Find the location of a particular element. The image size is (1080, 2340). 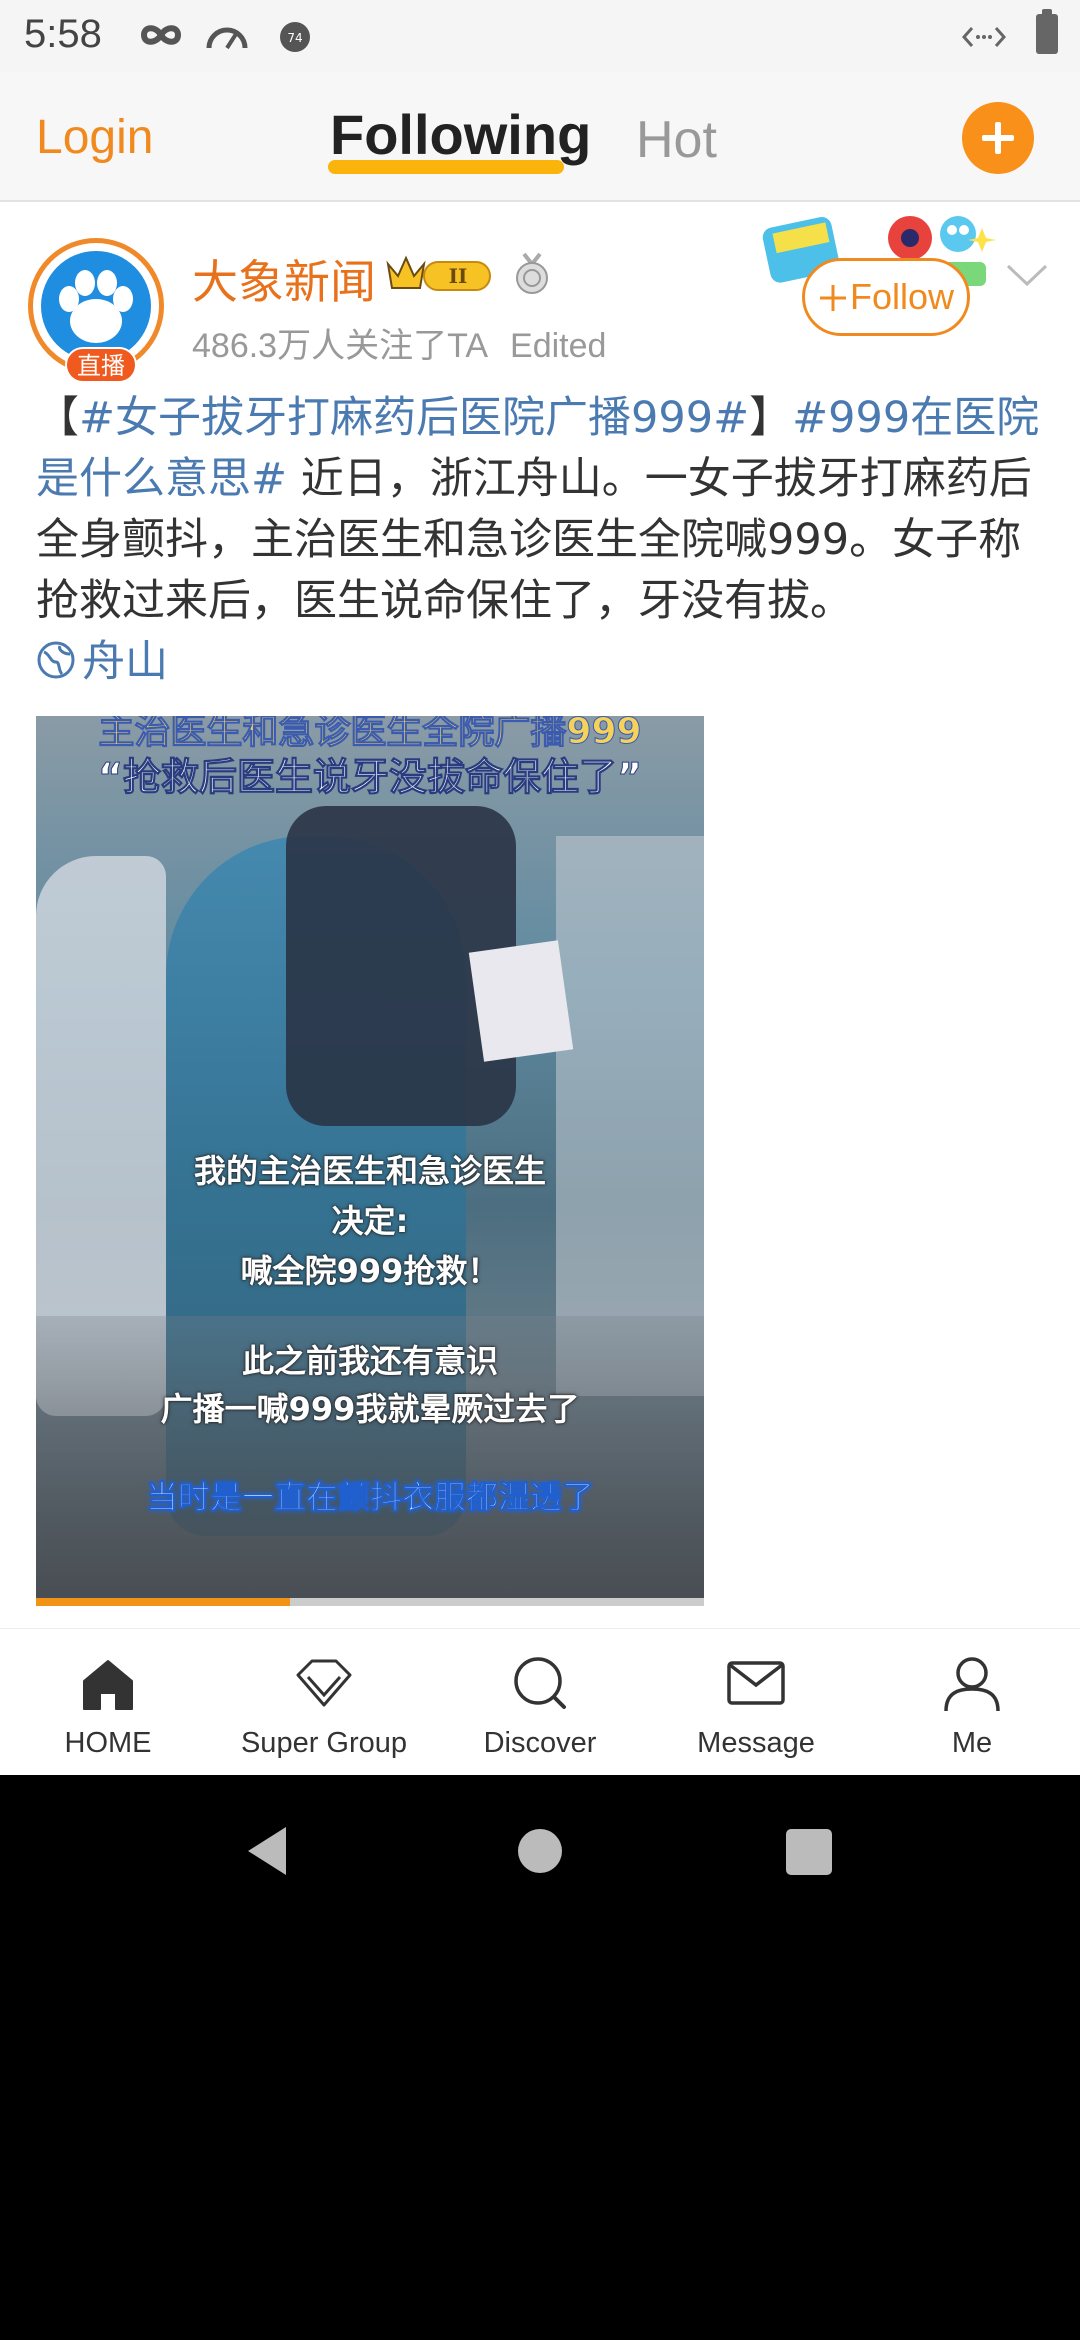

video-scene-right is located at coordinates (630, 1116).